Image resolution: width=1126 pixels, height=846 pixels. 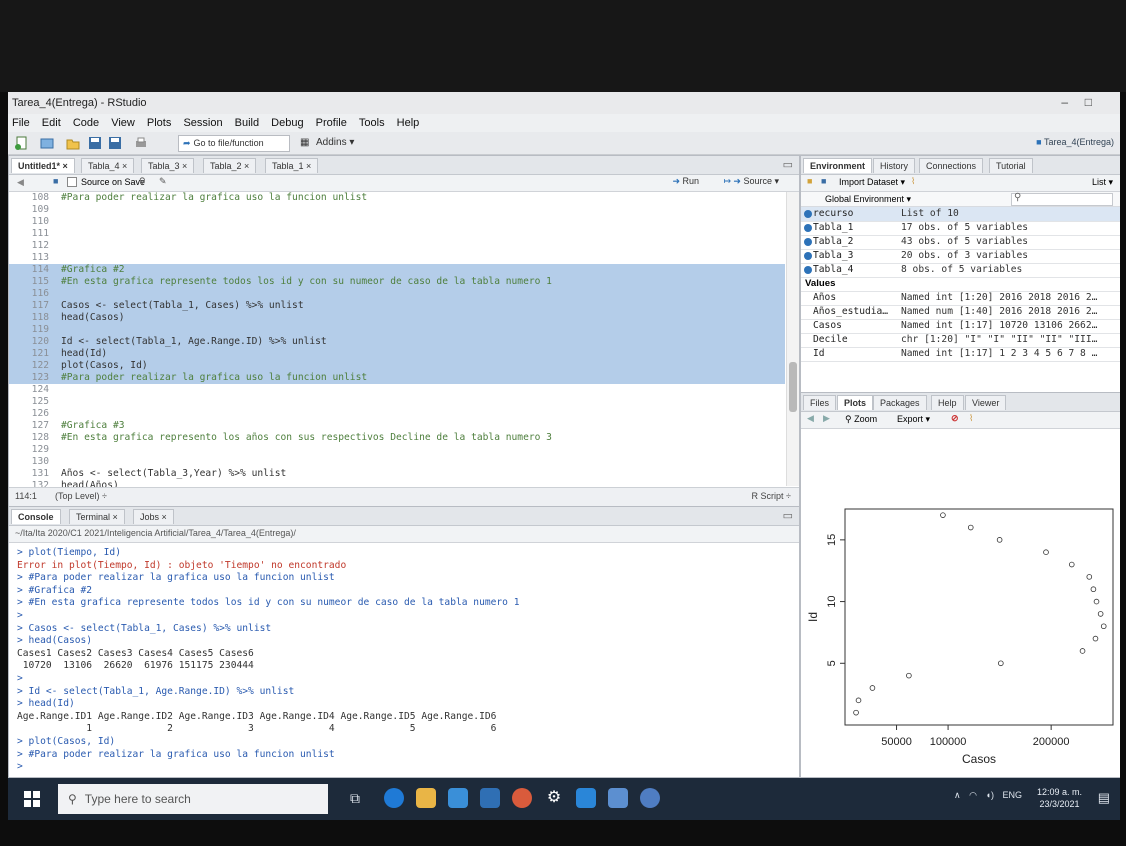 I want to click on code-line: 121 head(Id), so click(x=397, y=354).